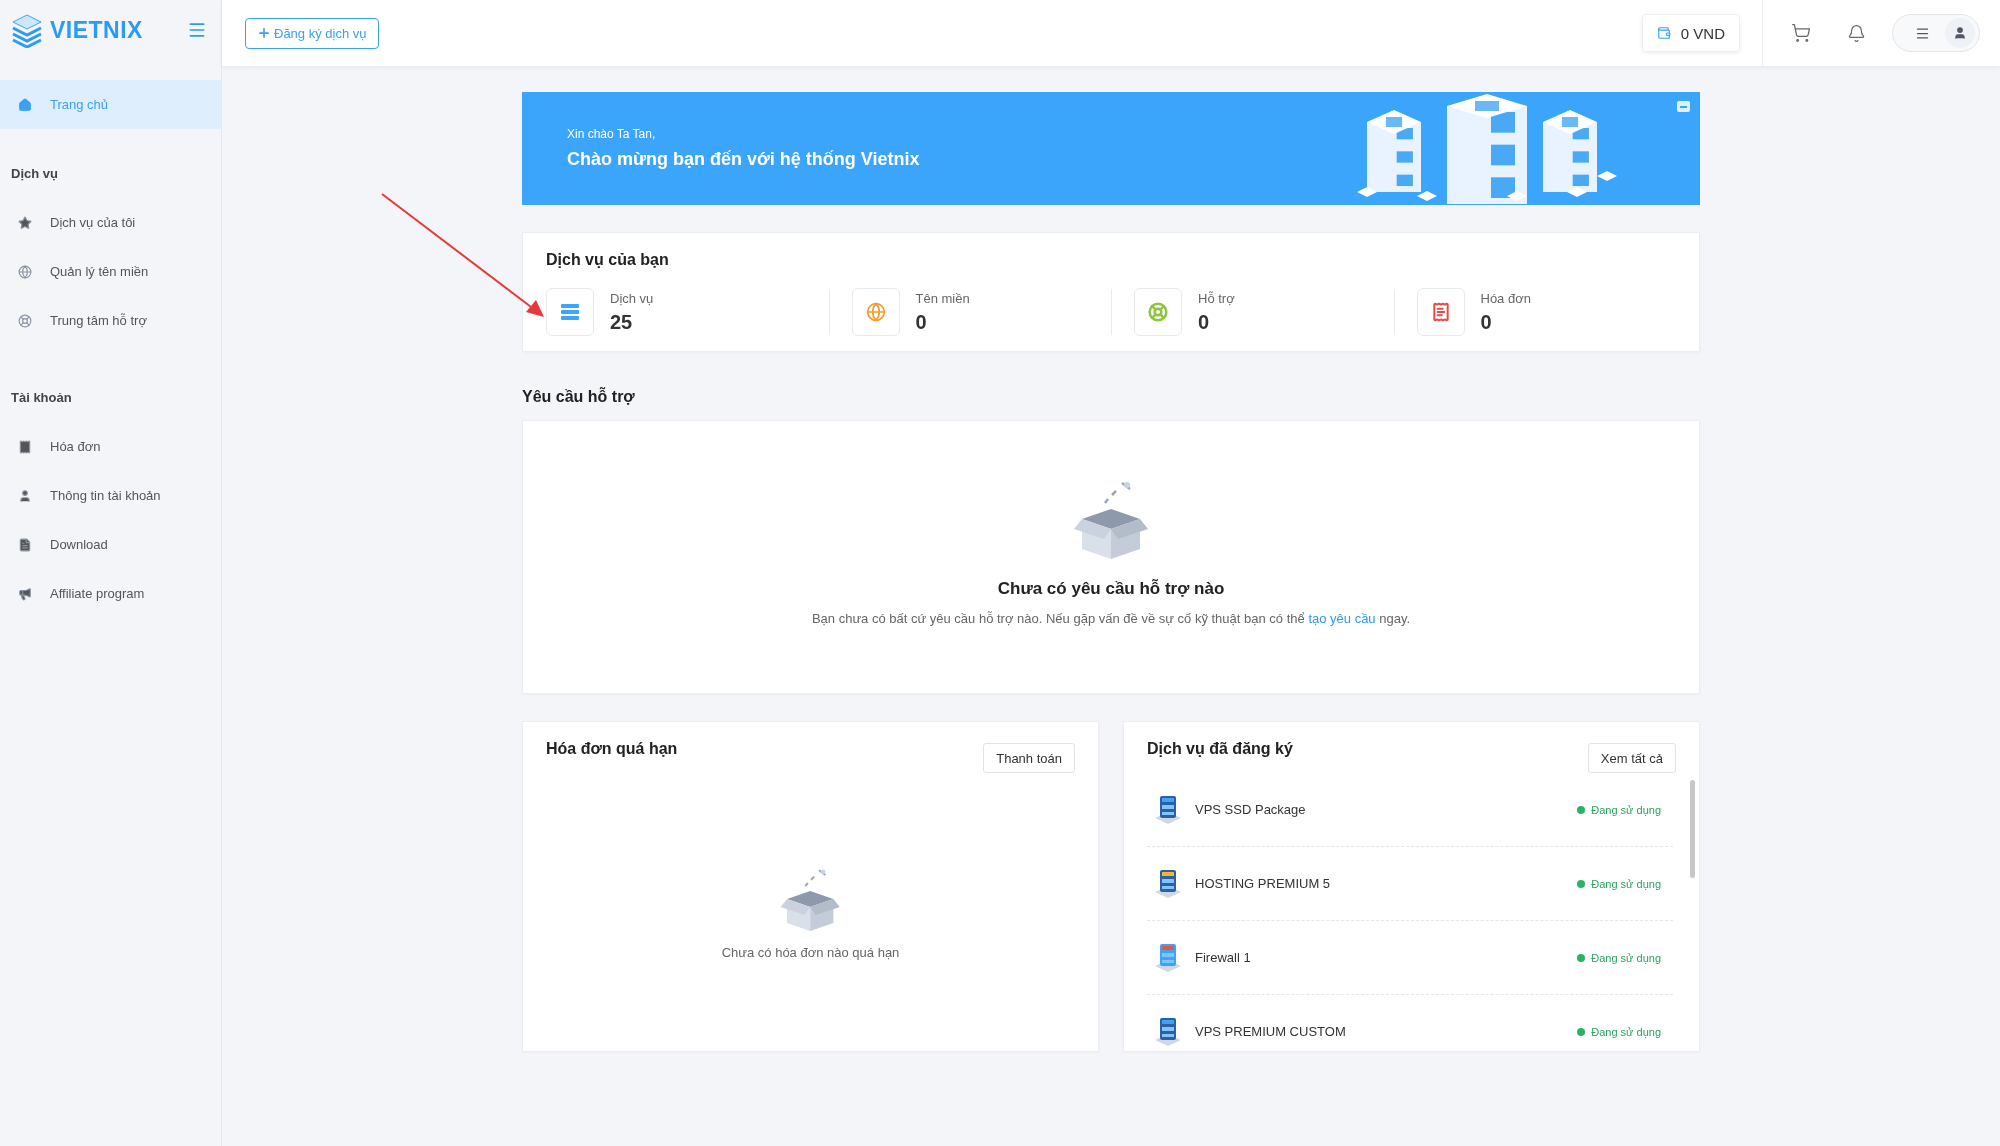 The image size is (2000, 1146). What do you see at coordinates (110, 544) in the screenshot?
I see `sidebar-item: Download` at bounding box center [110, 544].